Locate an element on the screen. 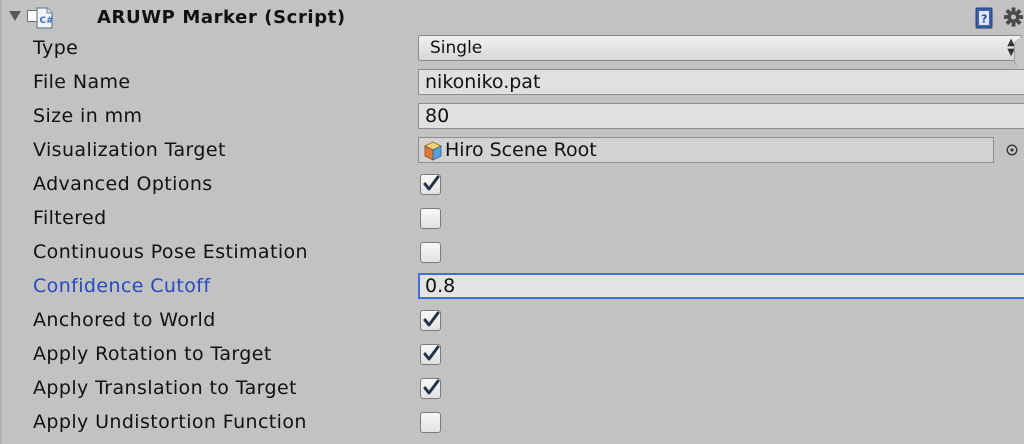 The width and height of the screenshot is (1024, 444). anchored-to-world-checkbox is located at coordinates (430, 320).